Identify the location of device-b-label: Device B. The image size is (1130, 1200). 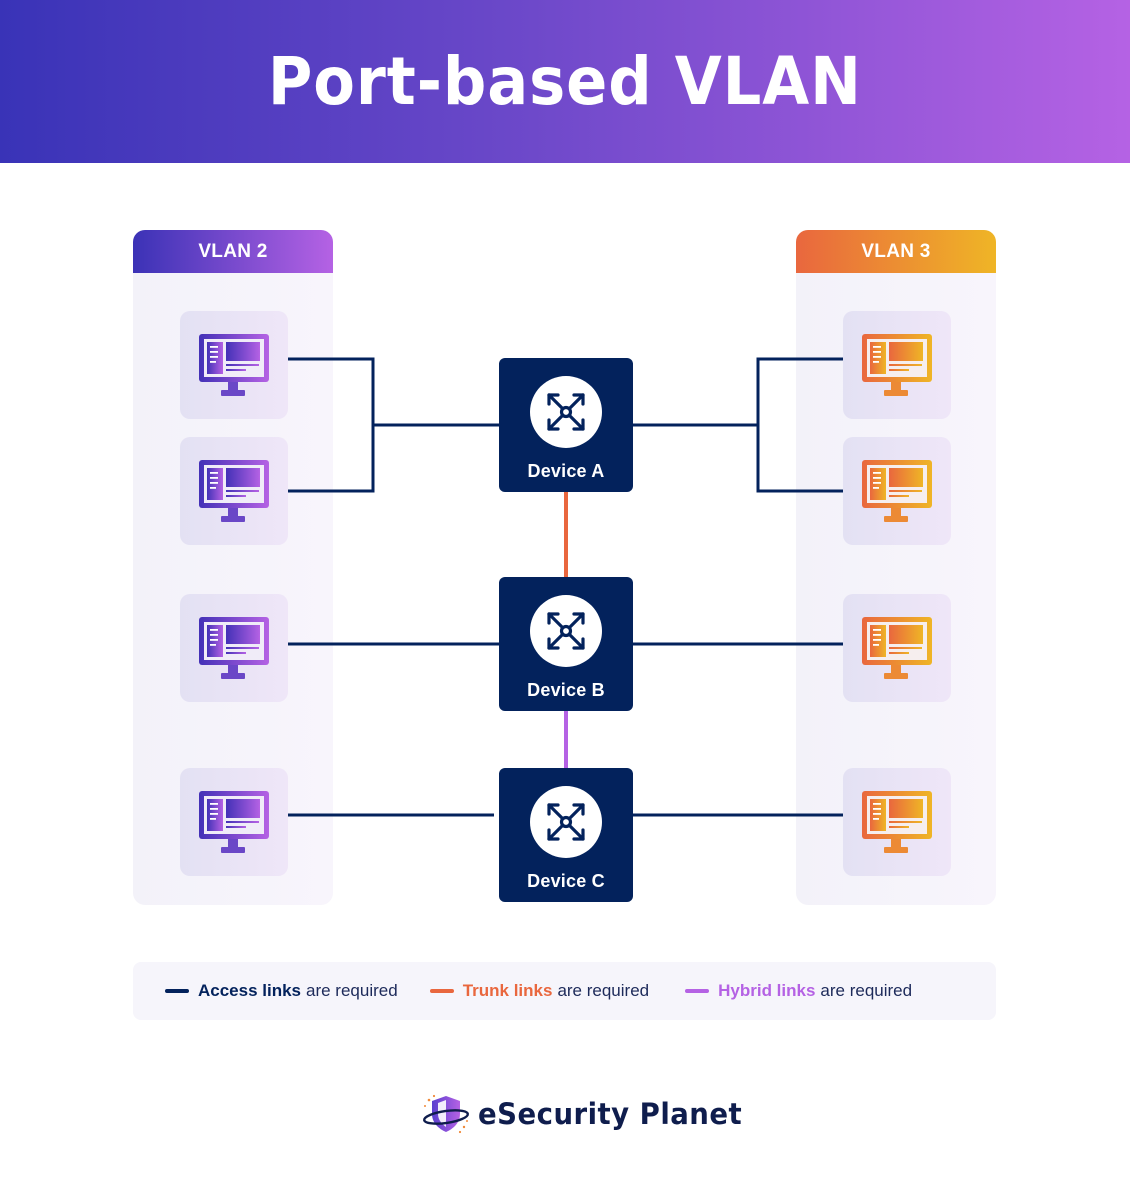
(566, 690).